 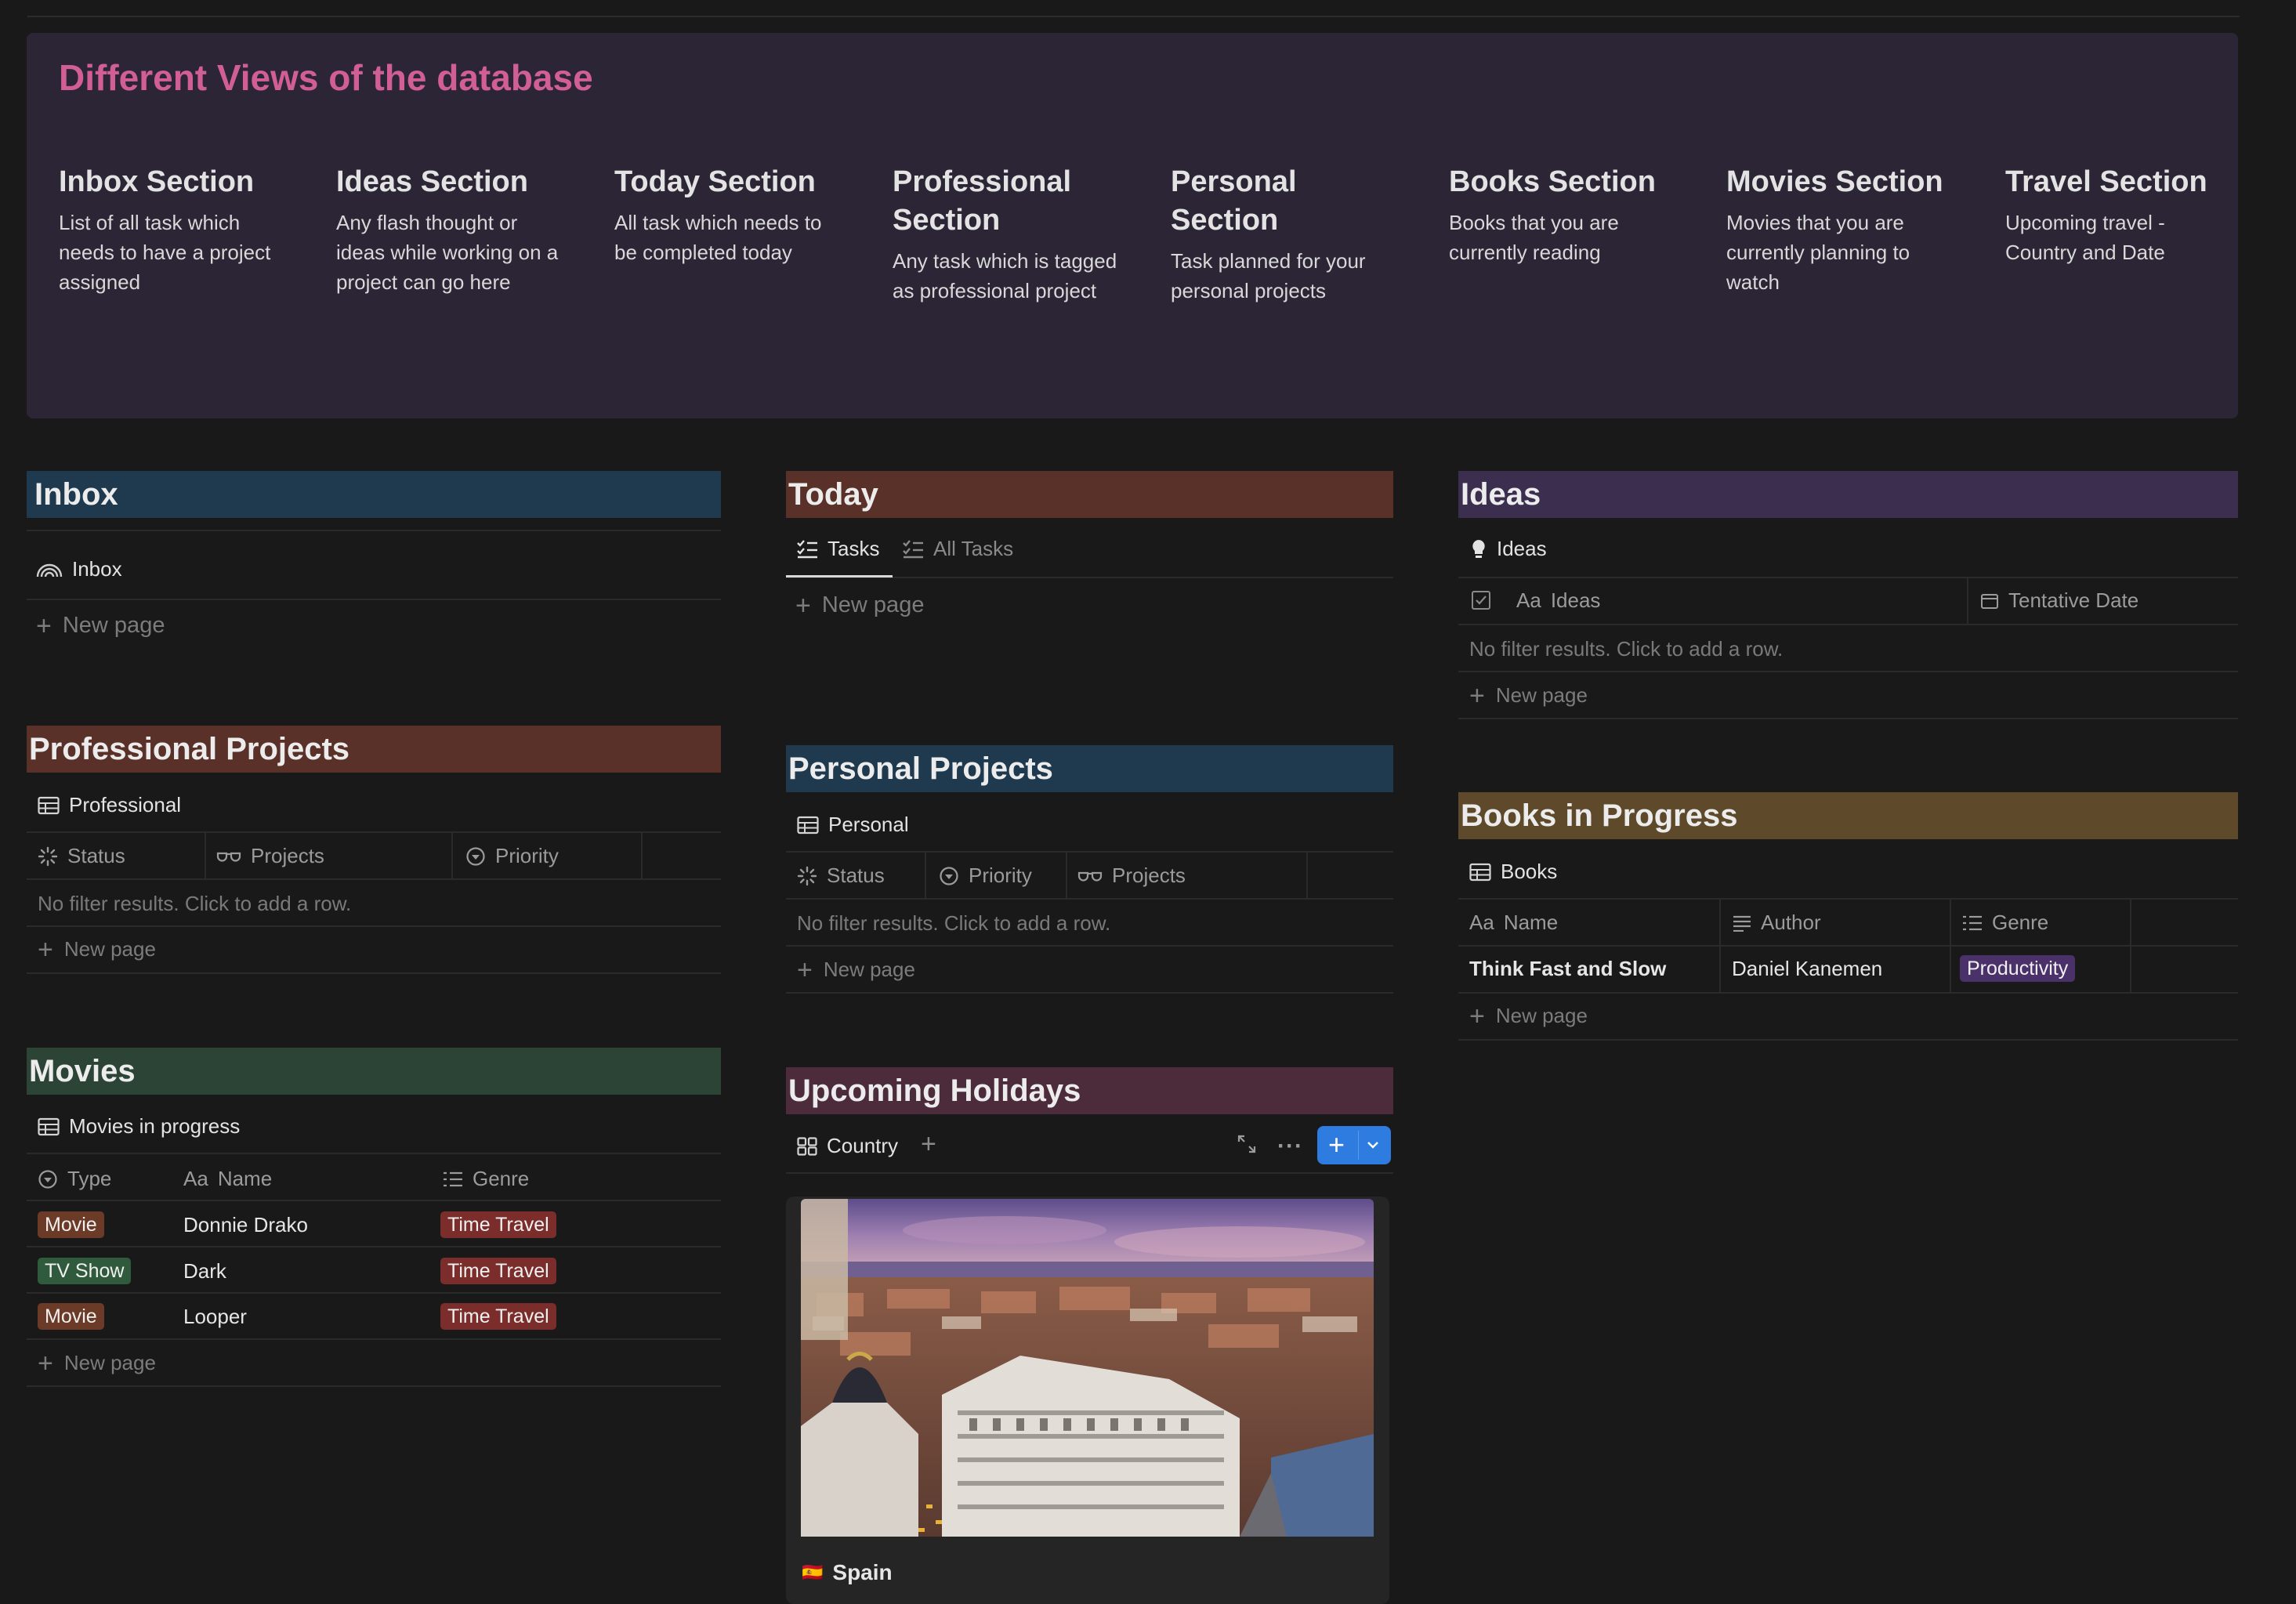 I want to click on tab-label: Tasks, so click(x=854, y=548).